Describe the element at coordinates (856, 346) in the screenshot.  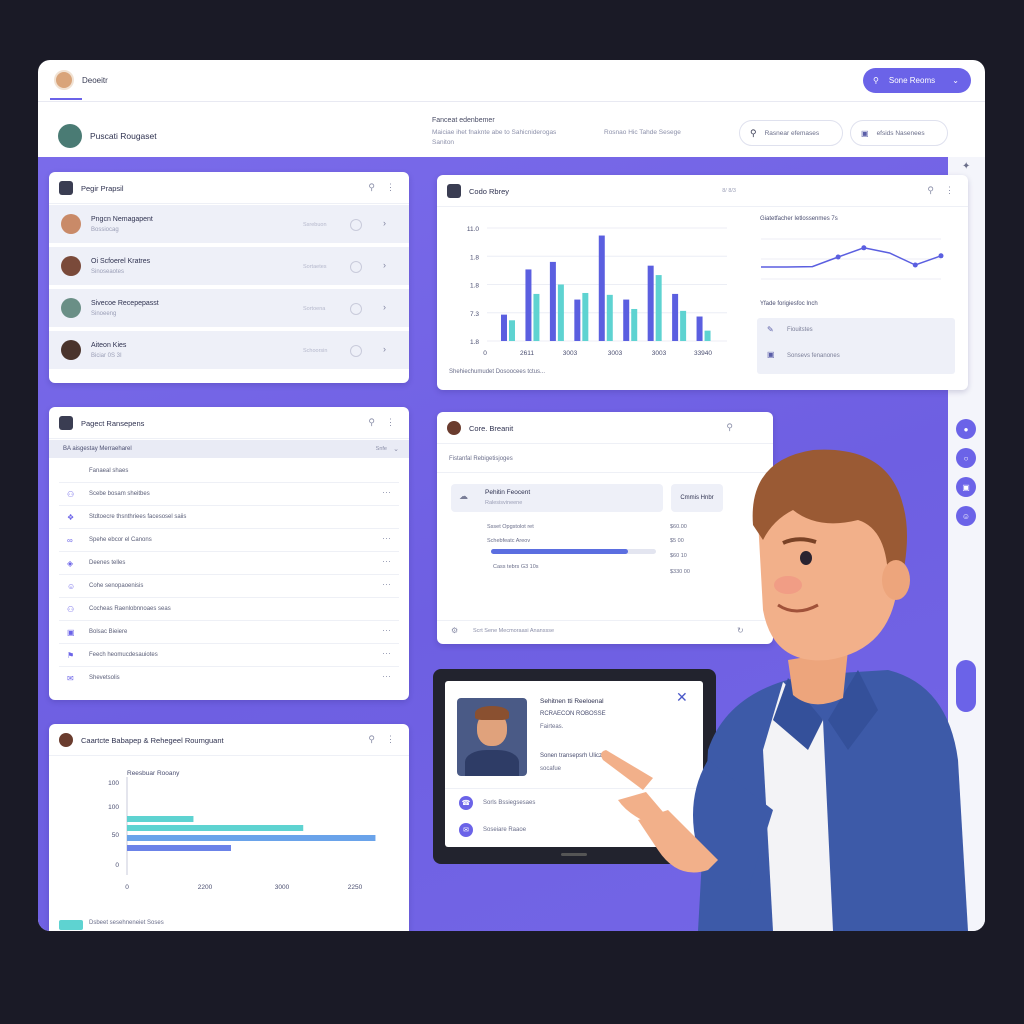
I see `link-list: ✎ Fiouitstes ▣ Sonsevs fenanones` at that location.